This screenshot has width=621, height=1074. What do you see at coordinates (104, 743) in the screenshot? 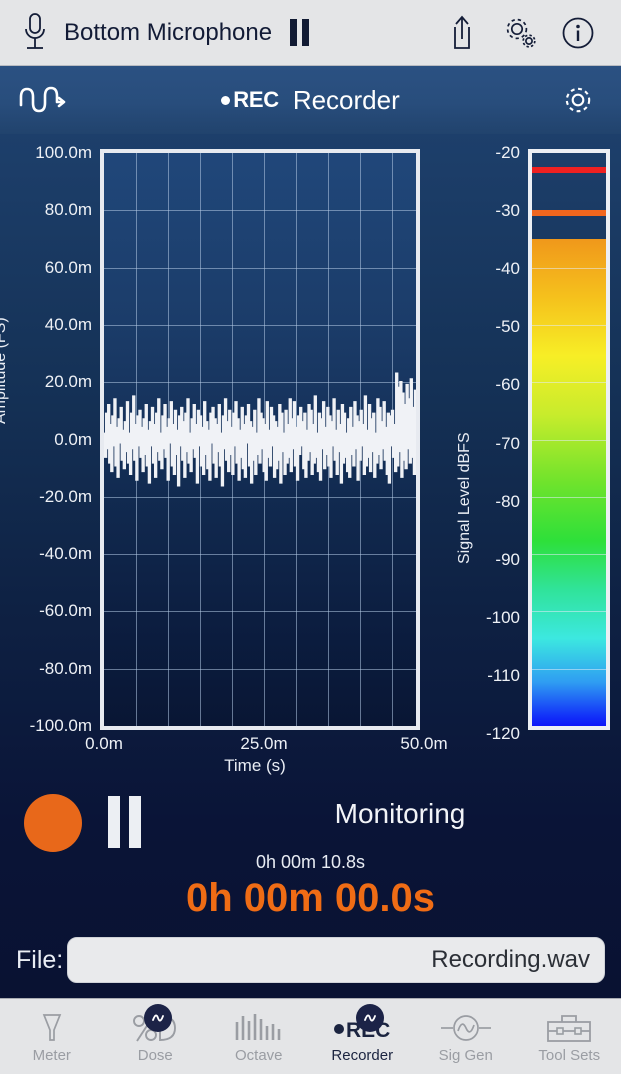
I see `x-tick-label: 0.0m` at bounding box center [104, 743].